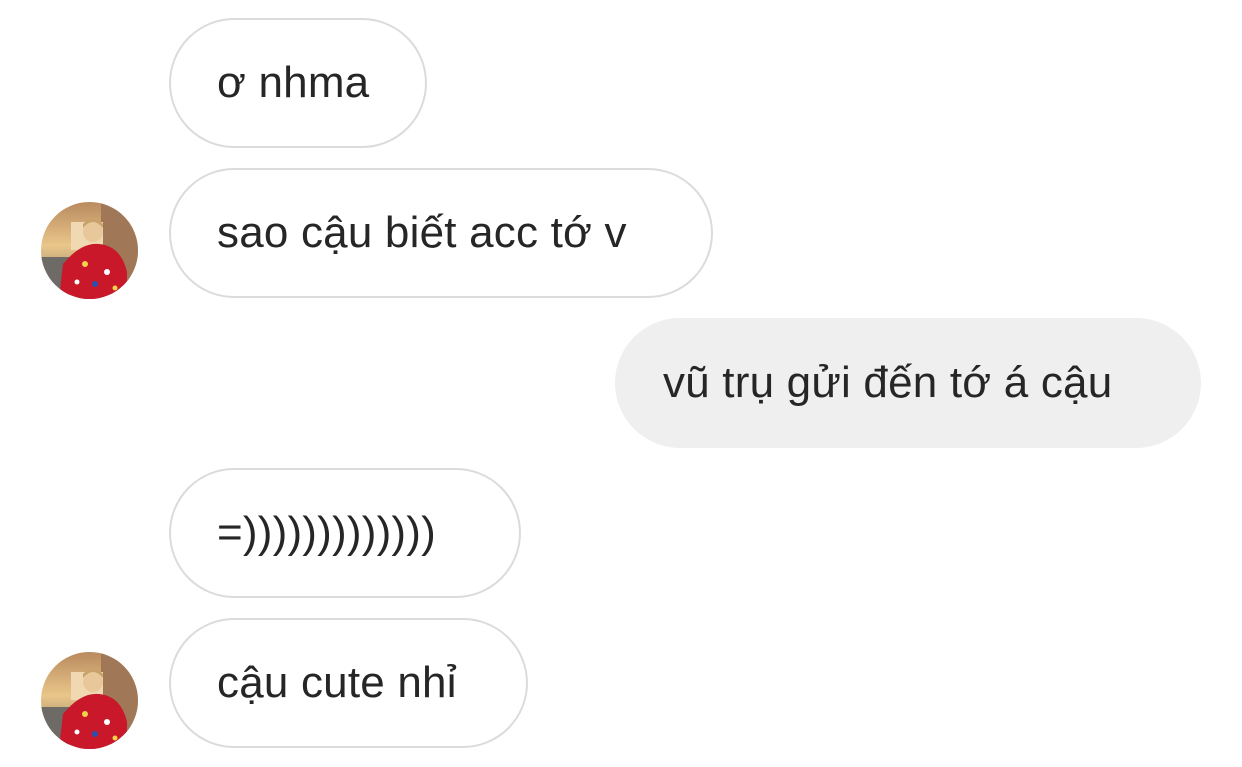  Describe the element at coordinates (888, 382) in the screenshot. I see `message-text: vũ trụ gửi đến tớ á cậu` at that location.